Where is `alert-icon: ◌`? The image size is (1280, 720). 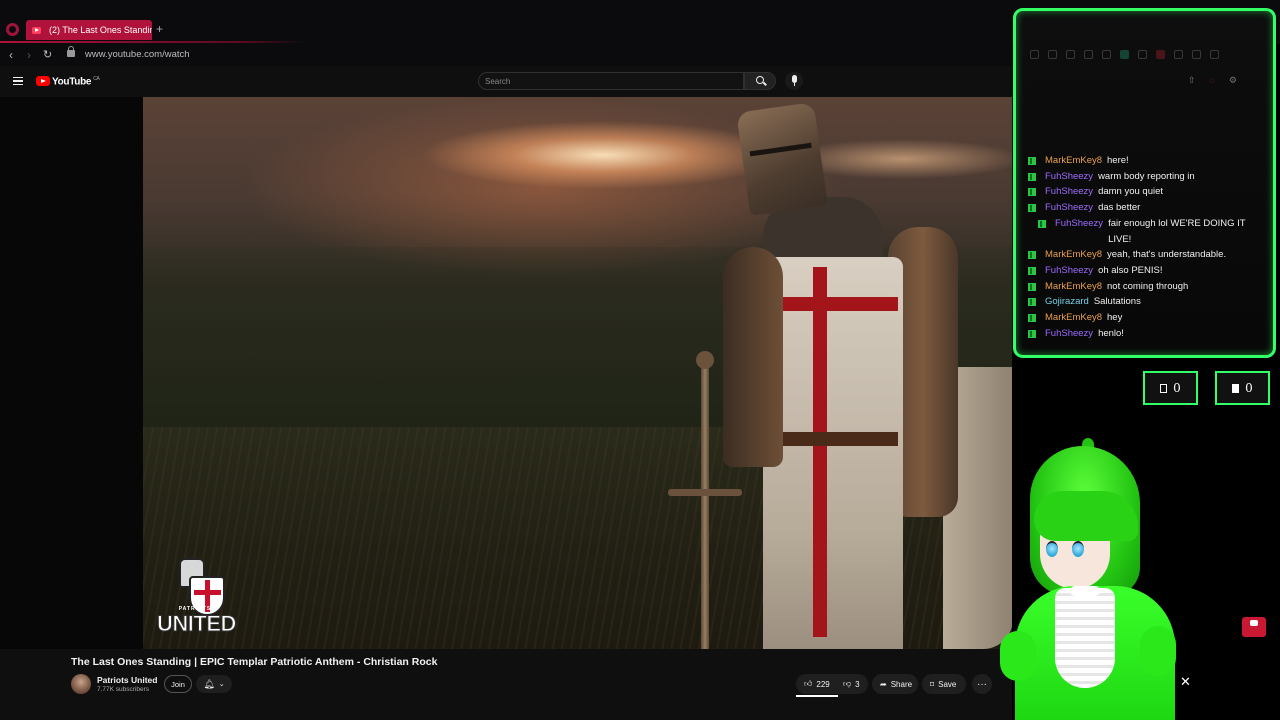
alert-icon: ◌ is located at coordinates (1212, 80).